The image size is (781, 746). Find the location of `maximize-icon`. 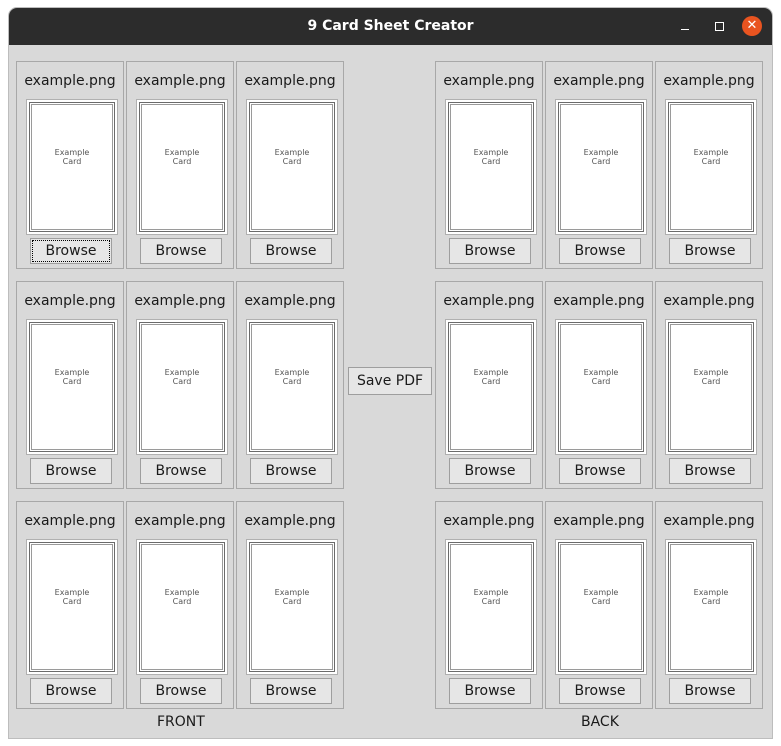

maximize-icon is located at coordinates (719, 26).